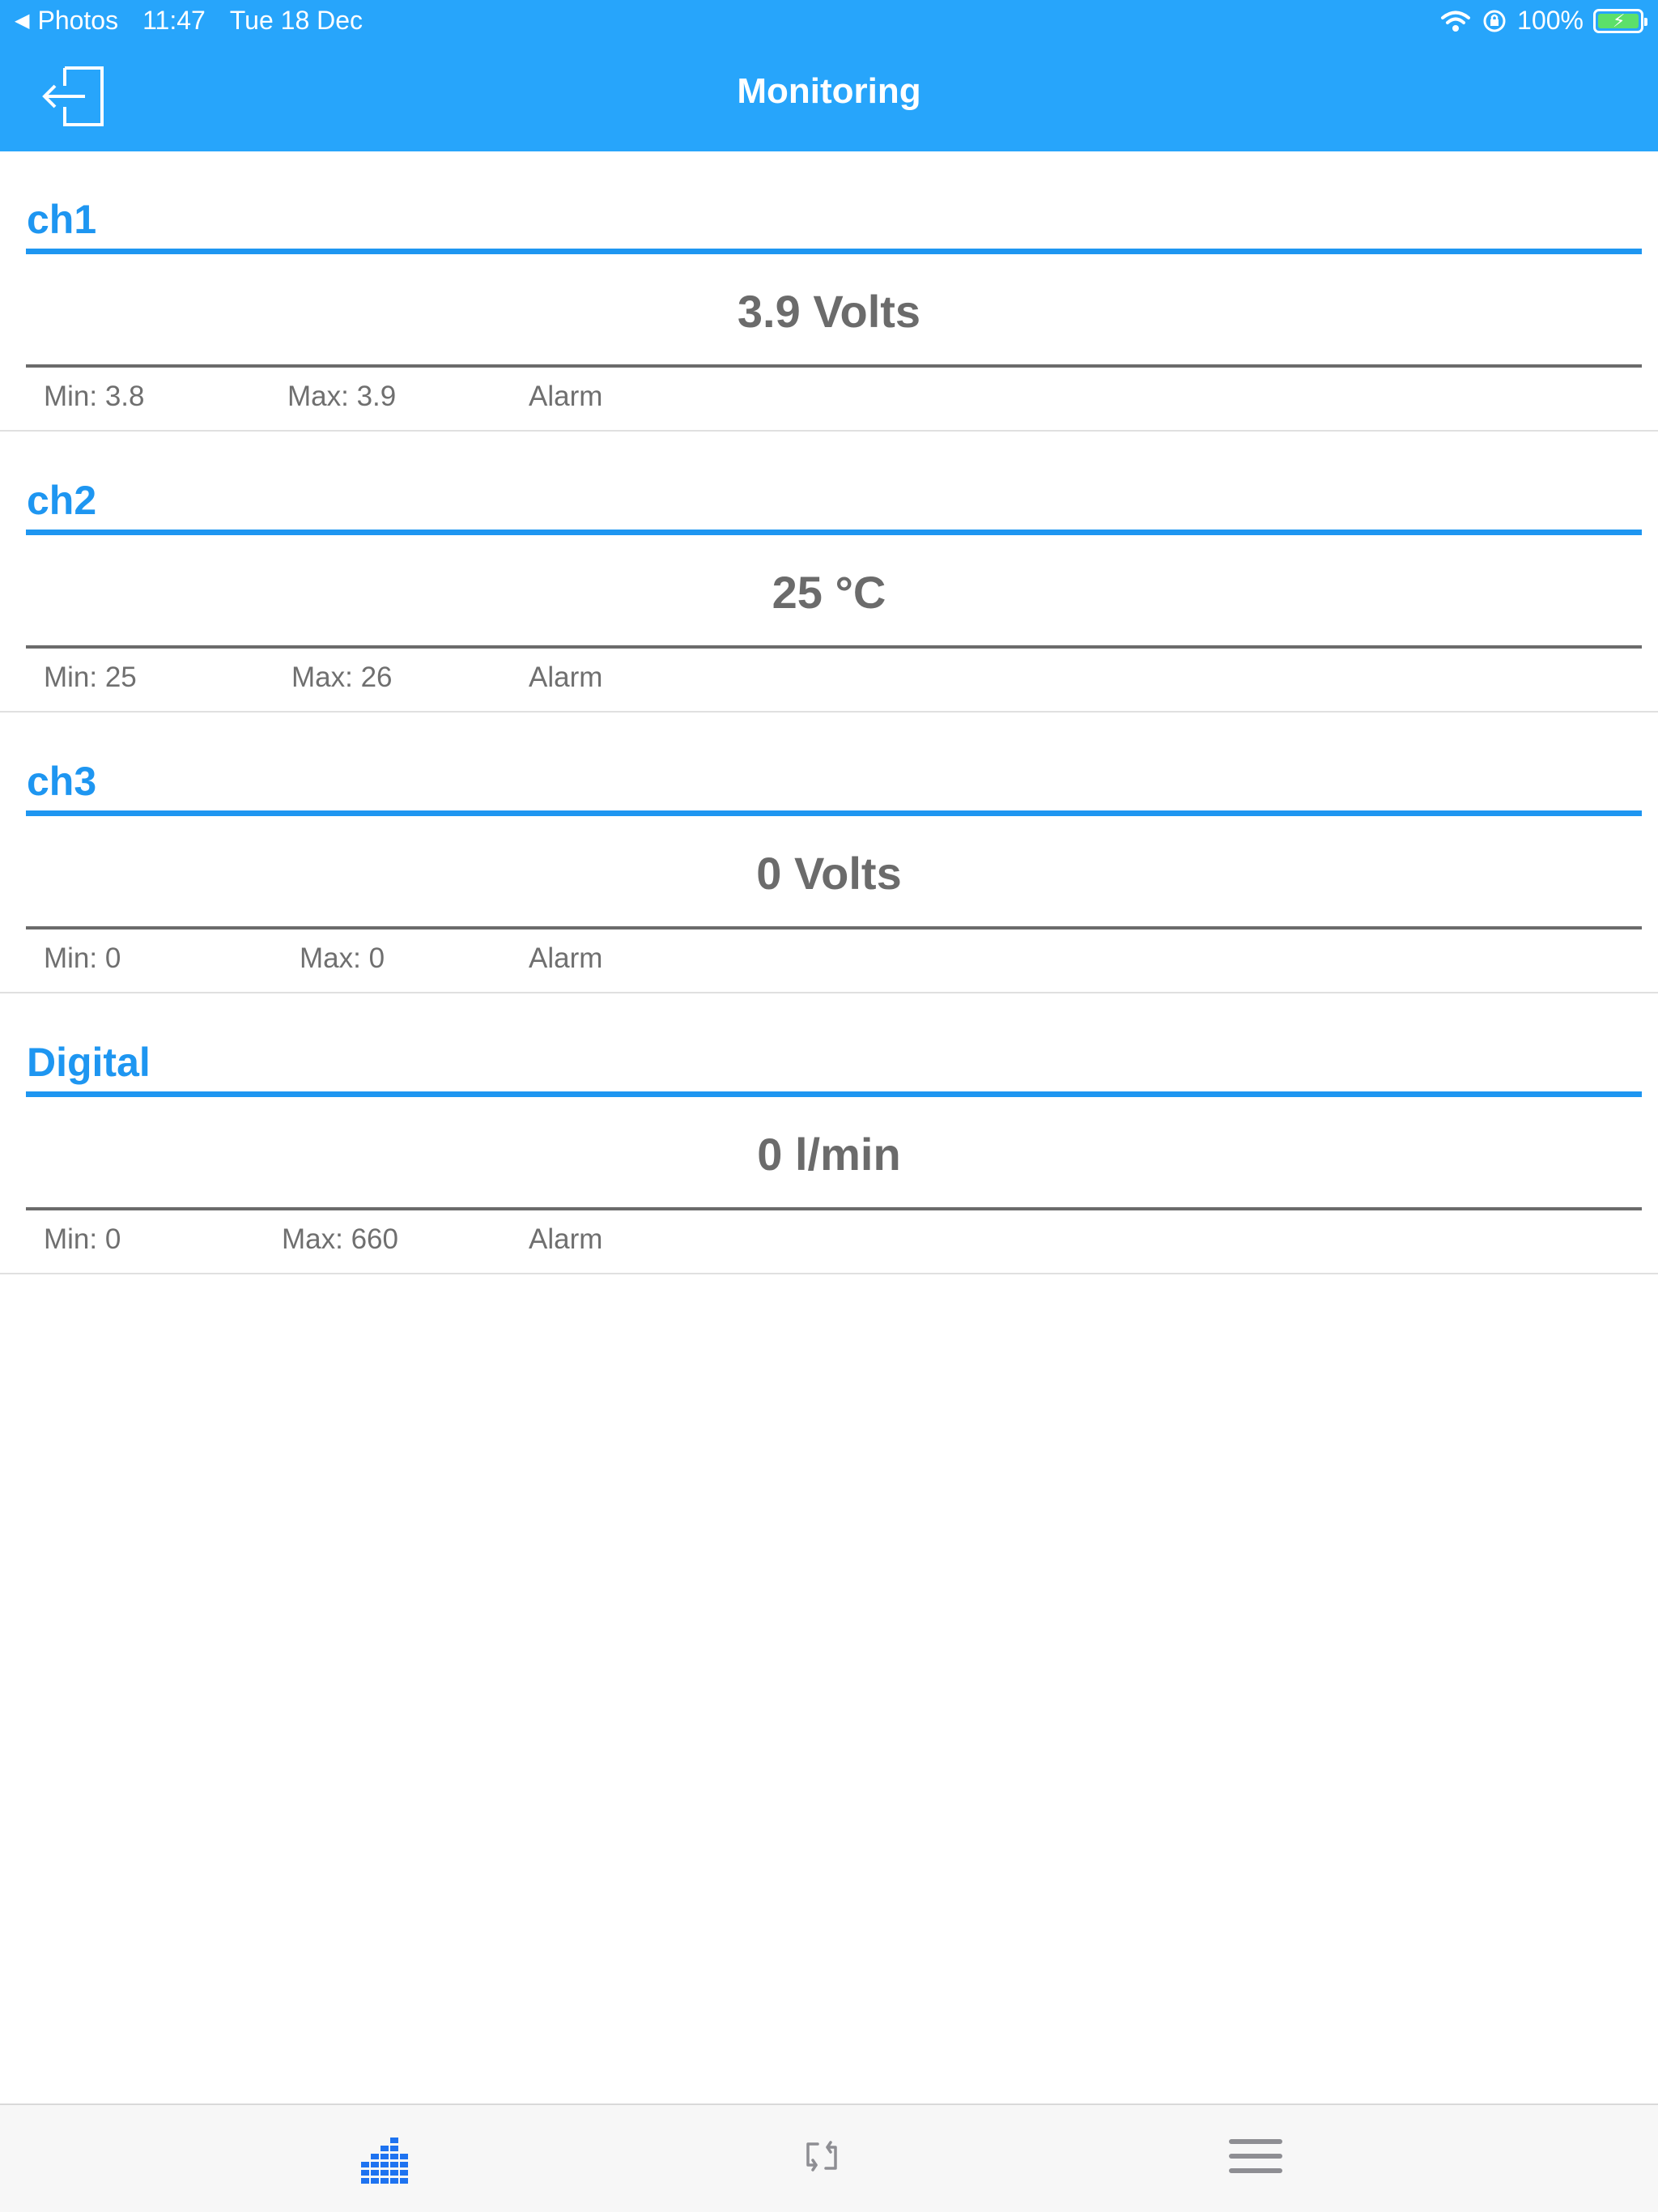 This screenshot has height=2212, width=1658. What do you see at coordinates (340, 1239) in the screenshot?
I see `channel-max: Max: 660` at bounding box center [340, 1239].